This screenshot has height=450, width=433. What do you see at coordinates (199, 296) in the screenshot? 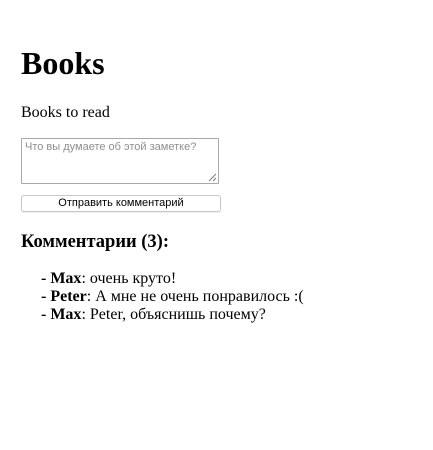
I see `comment-text: А мне не очень понравилось :(` at bounding box center [199, 296].